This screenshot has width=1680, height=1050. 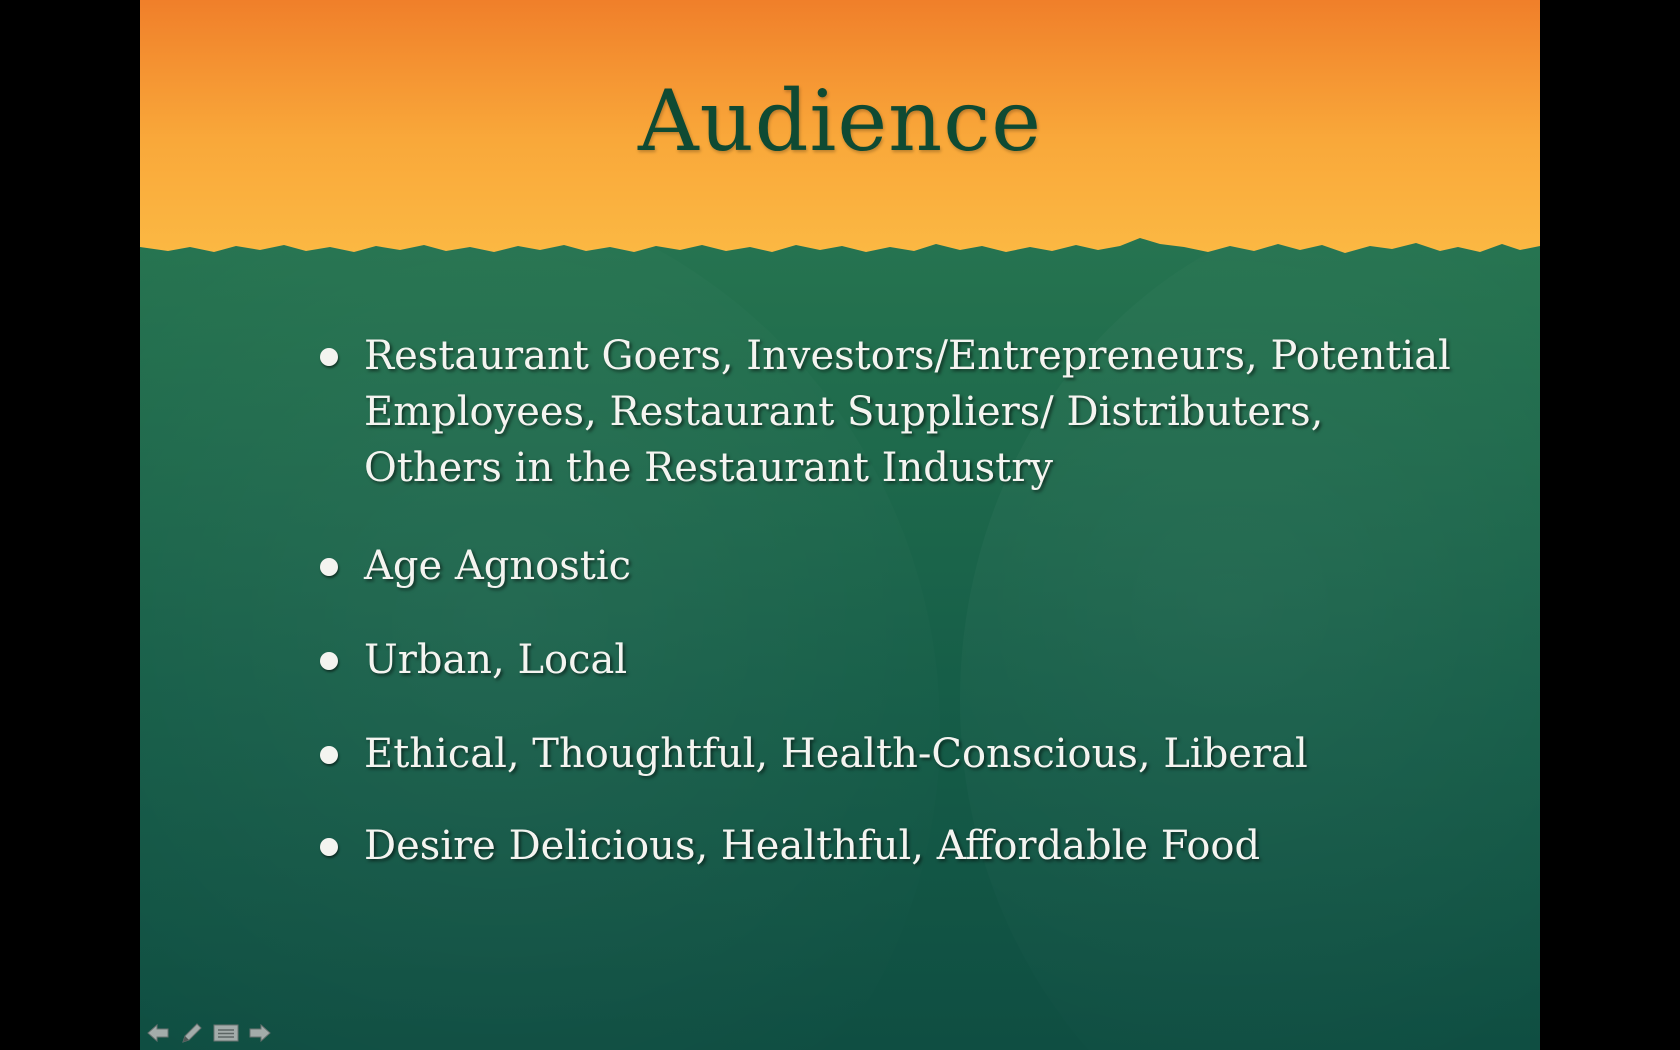 I want to click on pen-icon, so click(x=192, y=1033).